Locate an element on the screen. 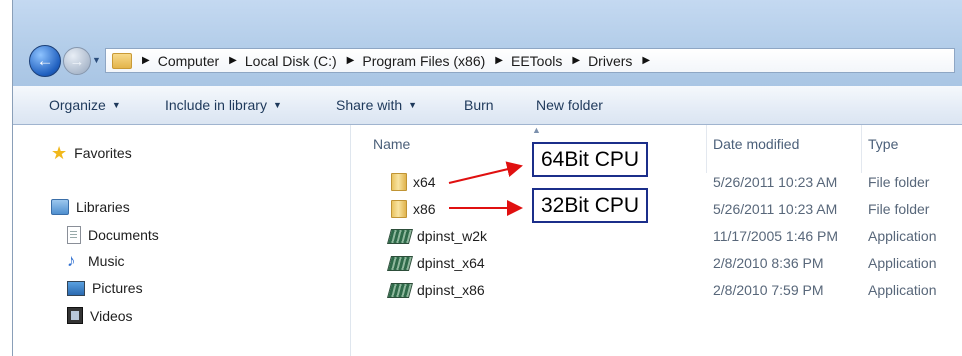 The image size is (962, 356). breadcrumb-drivers: Drivers ▶ is located at coordinates (623, 61).